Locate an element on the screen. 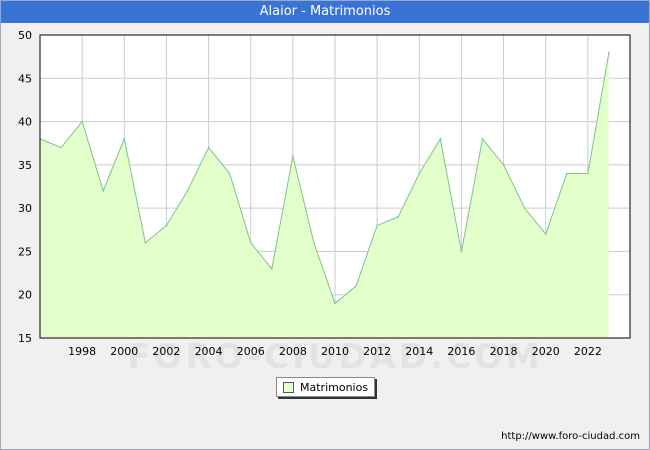 The image size is (650, 450). footer-url: http://www.foro-ciudad.com is located at coordinates (570, 436).